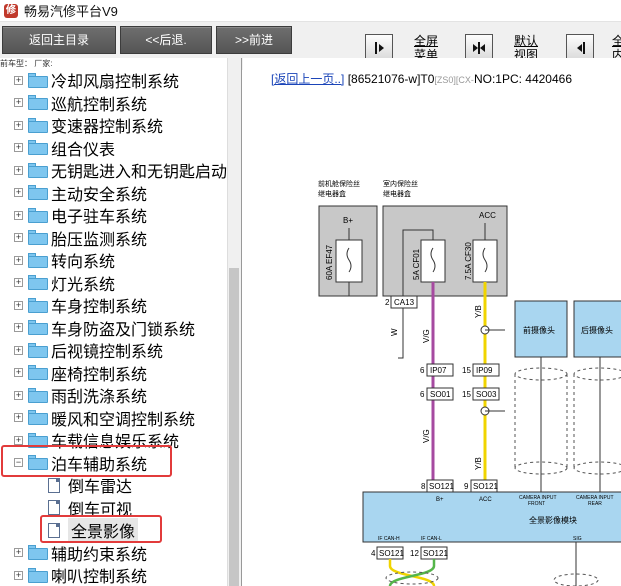 The width and height of the screenshot is (621, 586). Describe the element at coordinates (254, 40) in the screenshot. I see `forward-button: >>前进` at that location.